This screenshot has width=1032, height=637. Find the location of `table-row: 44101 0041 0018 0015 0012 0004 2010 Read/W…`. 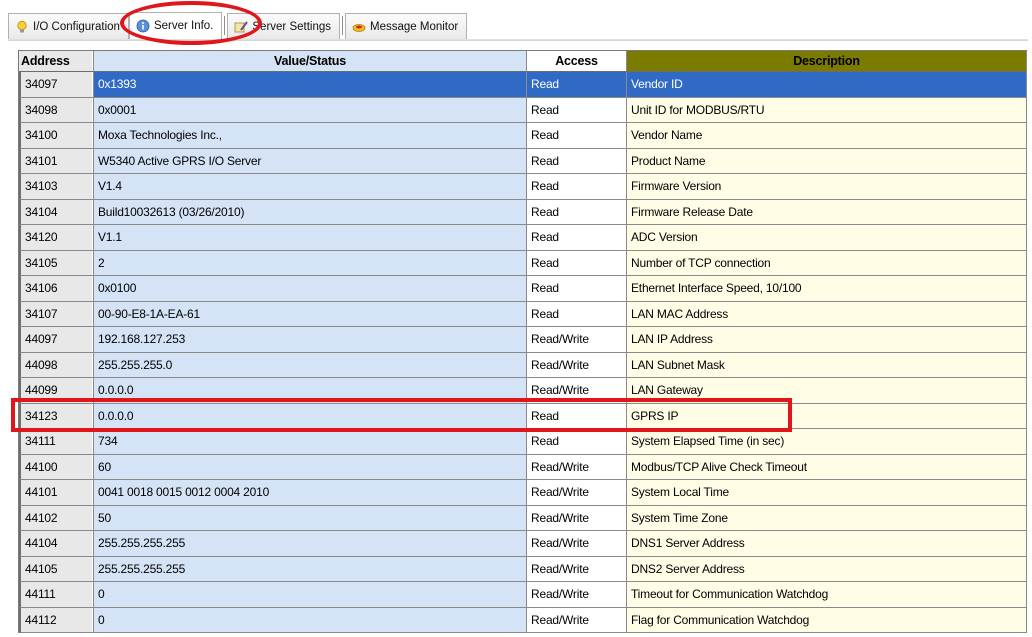

table-row: 44101 0041 0018 0015 0012 0004 2010 Read/W… is located at coordinates (523, 493).